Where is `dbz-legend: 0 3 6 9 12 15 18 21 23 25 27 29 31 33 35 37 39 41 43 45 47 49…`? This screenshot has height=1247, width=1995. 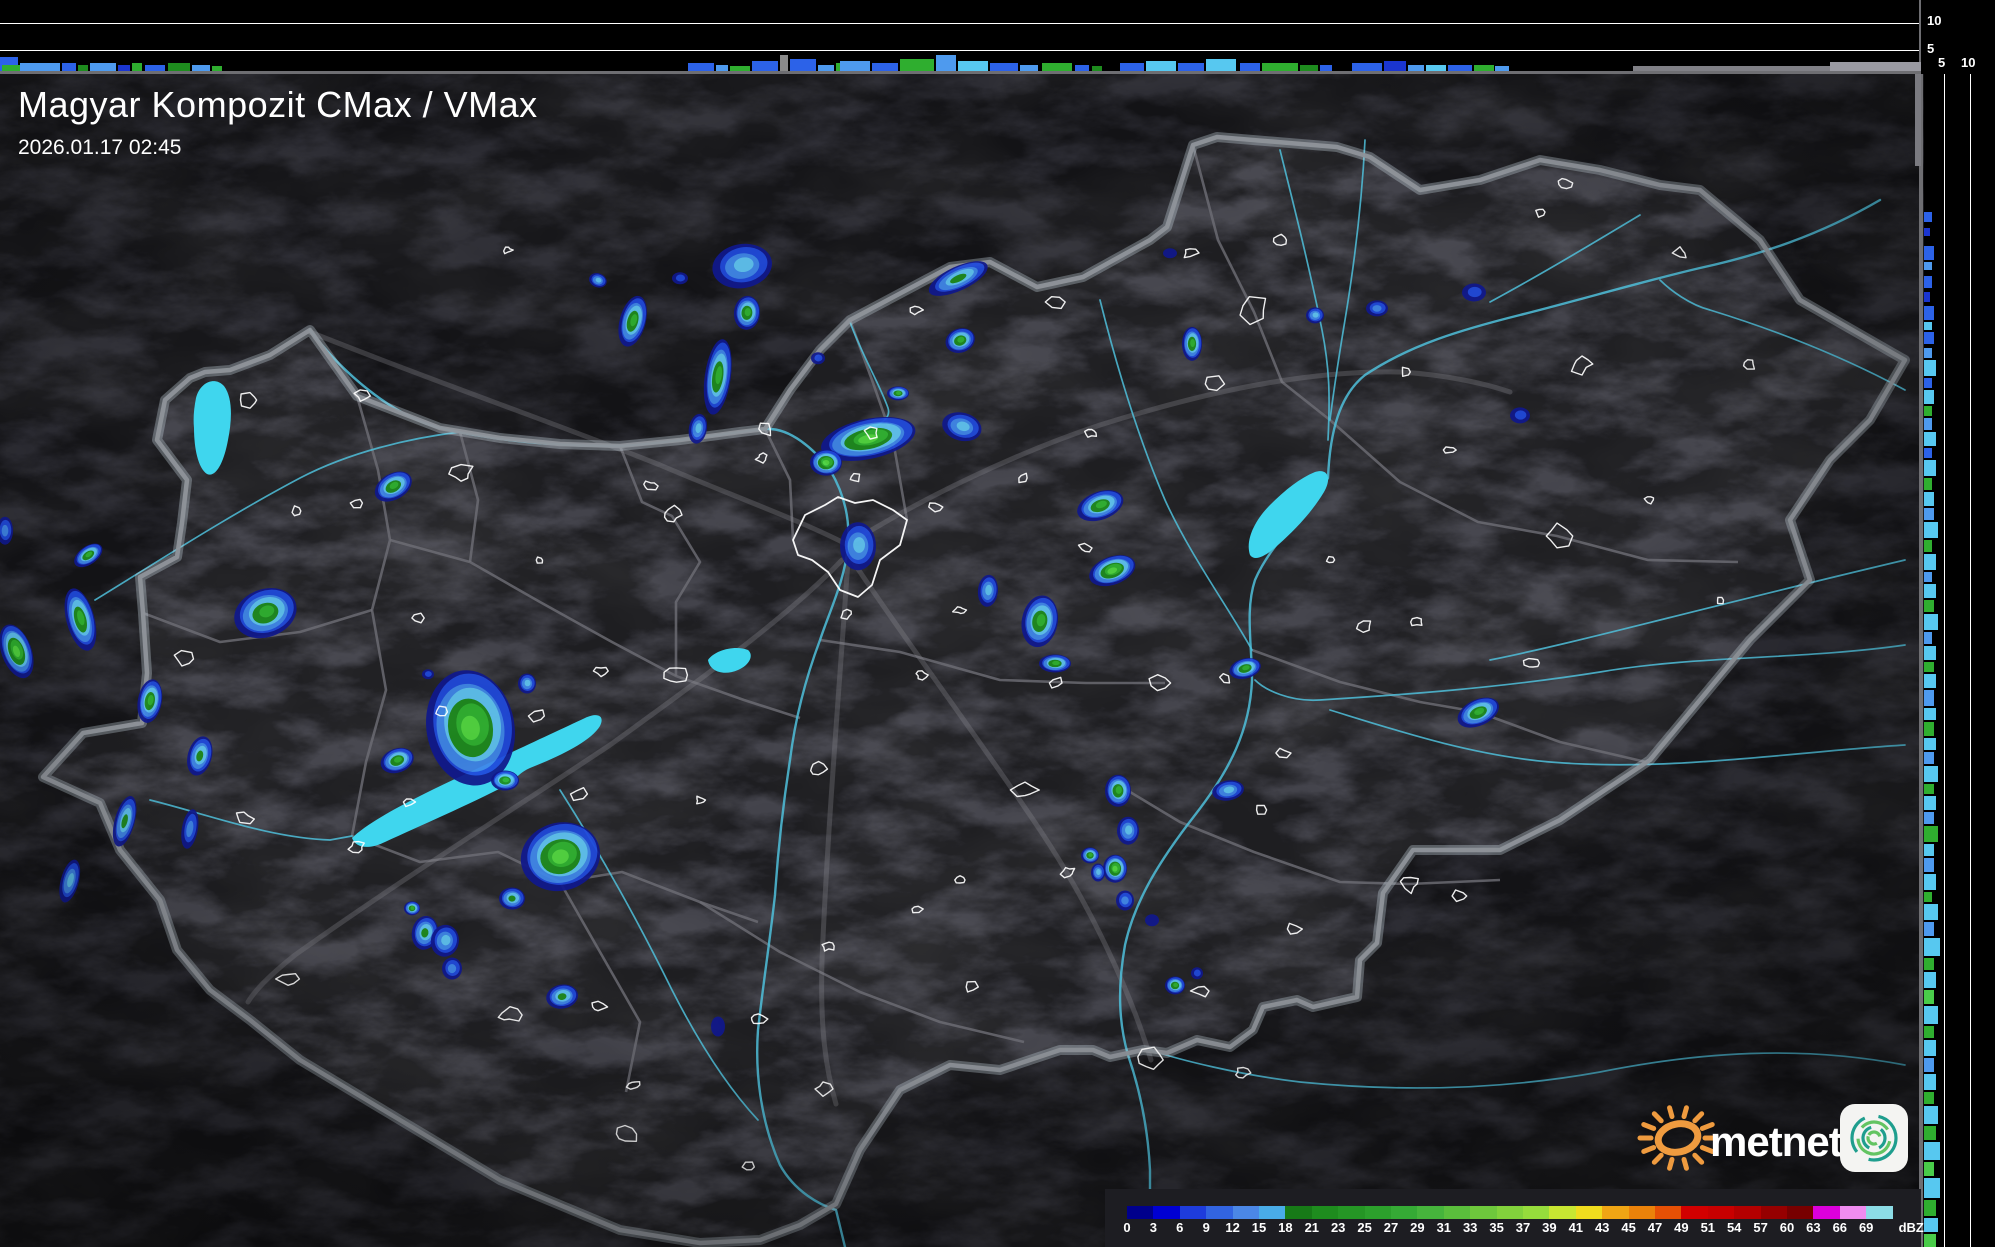
dbz-legend: 0 3 6 9 12 15 18 21 23 25 27 29 31 33 35 37 39 41 43 45 47 49… is located at coordinates (1514, 1218).